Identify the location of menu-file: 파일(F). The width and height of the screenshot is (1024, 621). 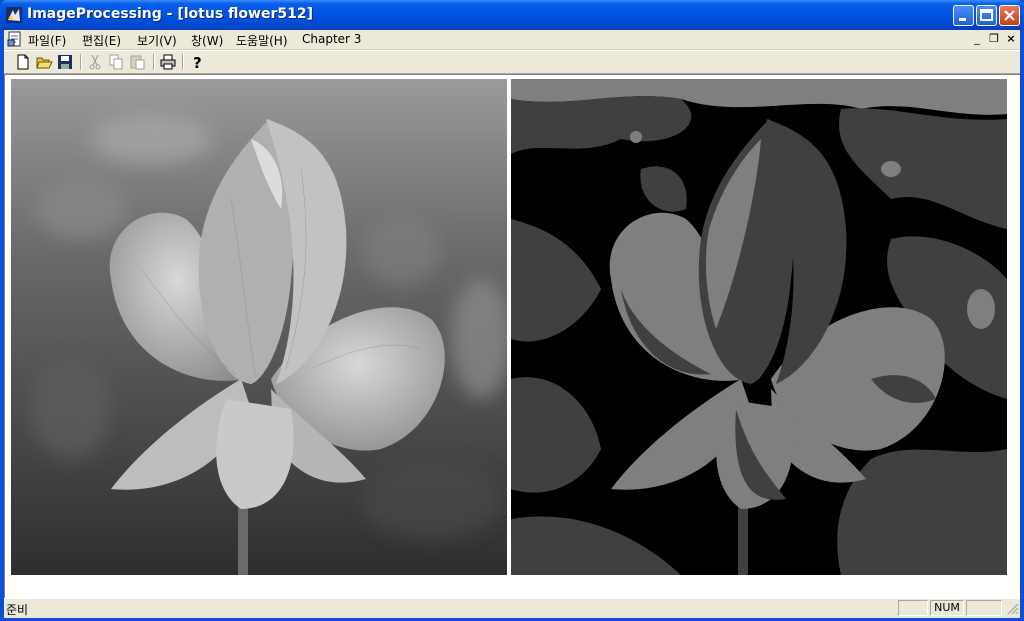
(47, 40).